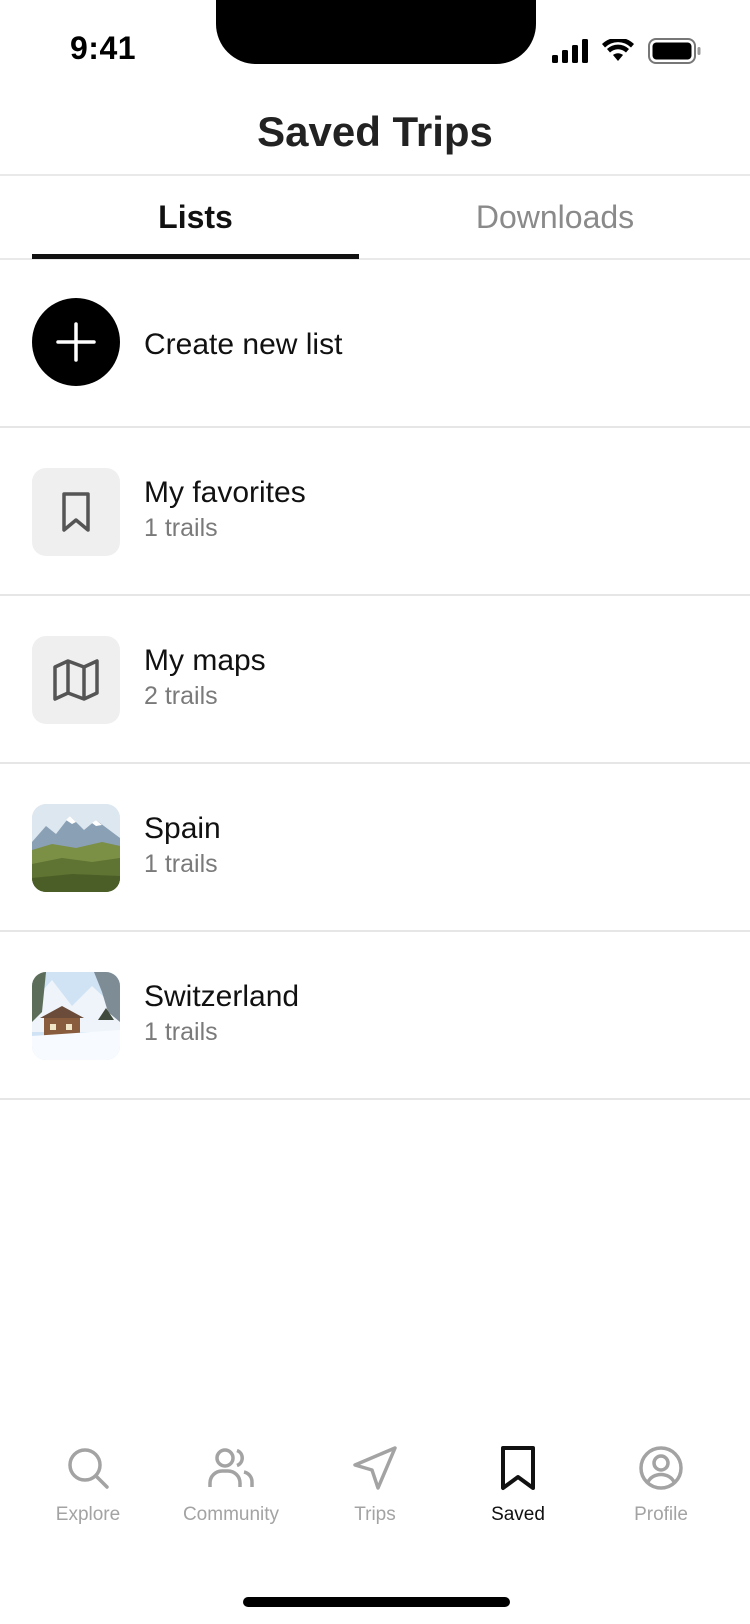 The height and width of the screenshot is (1624, 750). I want to click on nav-saved: Saved, so click(518, 1483).